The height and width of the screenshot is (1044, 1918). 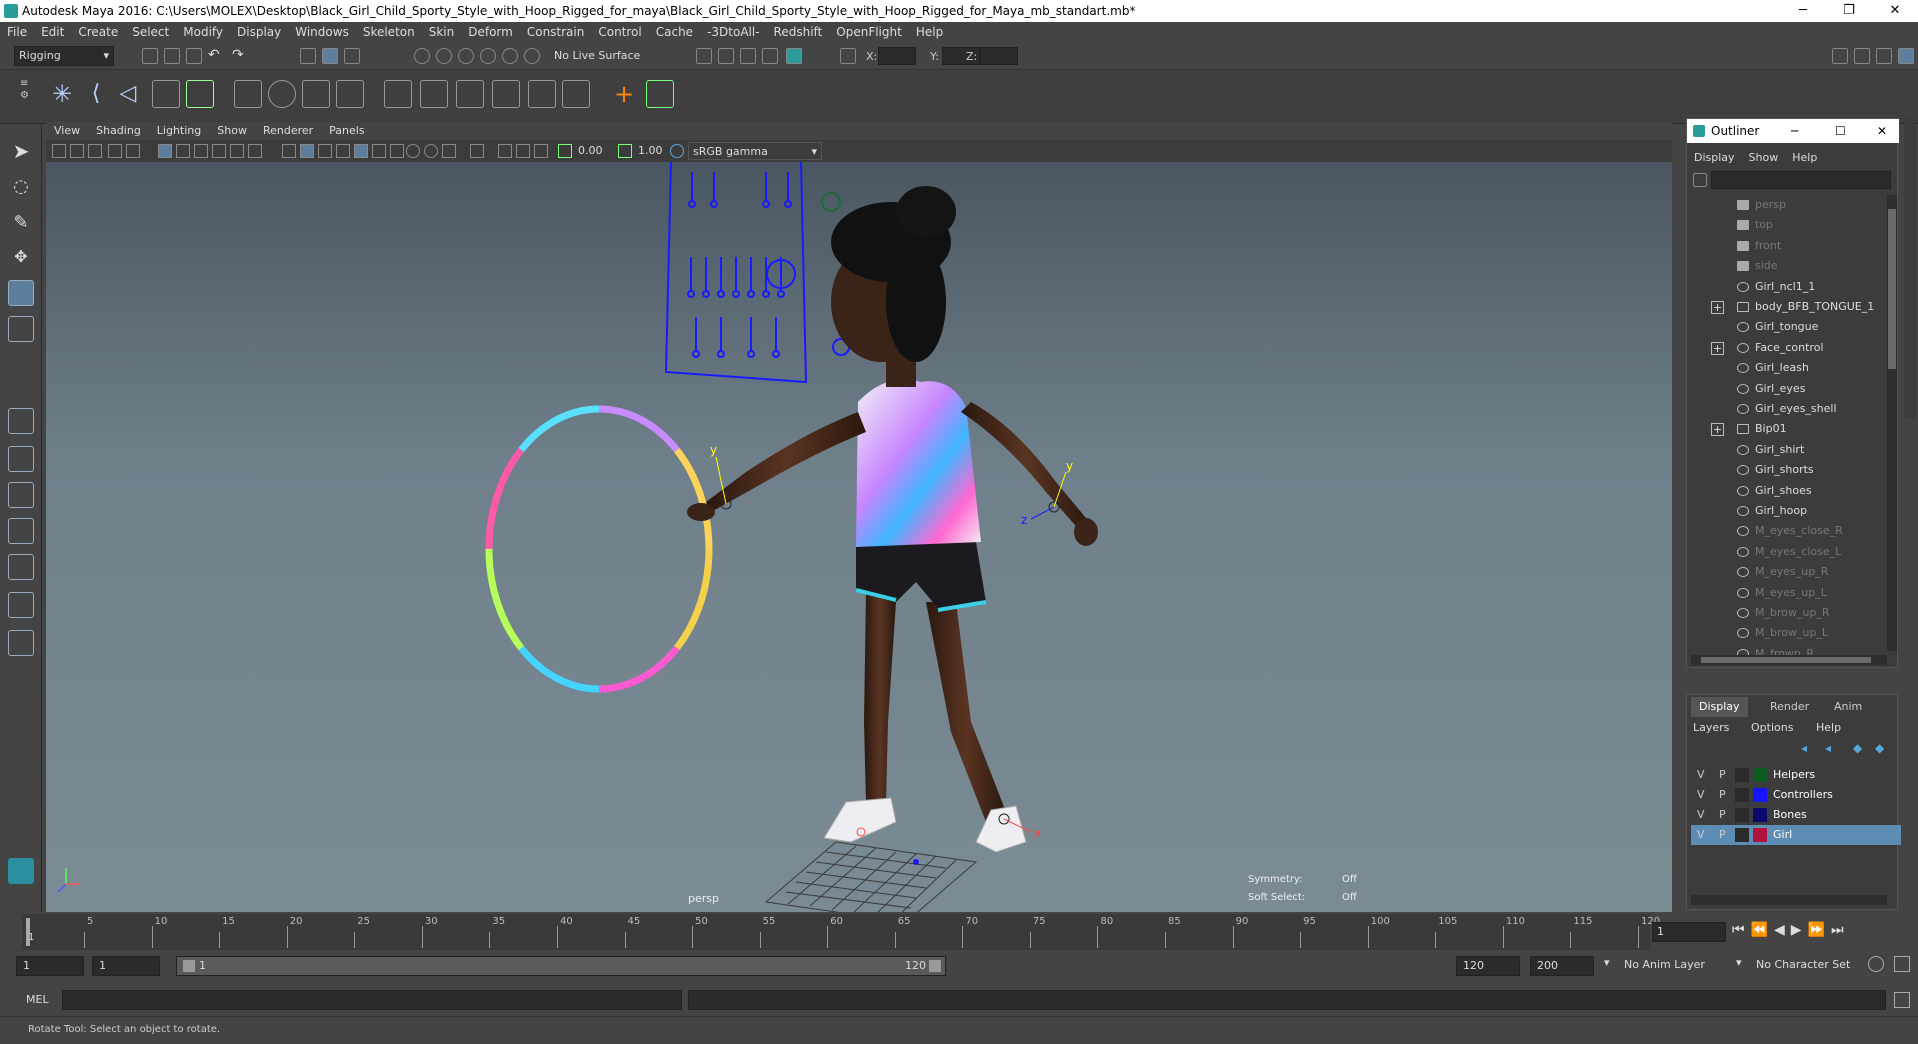 I want to click on render-settings-icon, so click(x=770, y=56).